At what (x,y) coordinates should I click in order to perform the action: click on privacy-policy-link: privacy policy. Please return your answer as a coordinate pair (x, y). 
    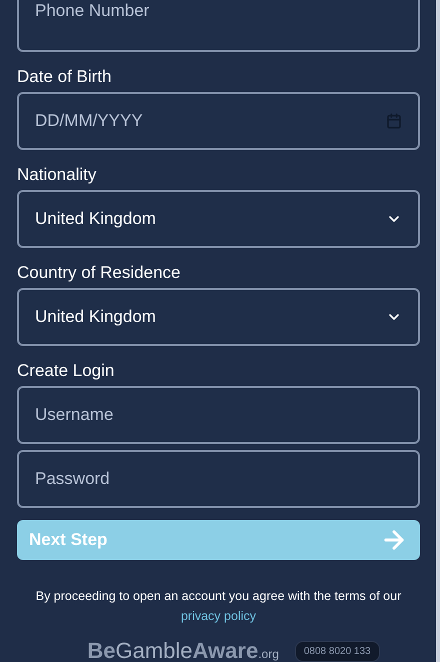
    Looking at the image, I should click on (218, 616).